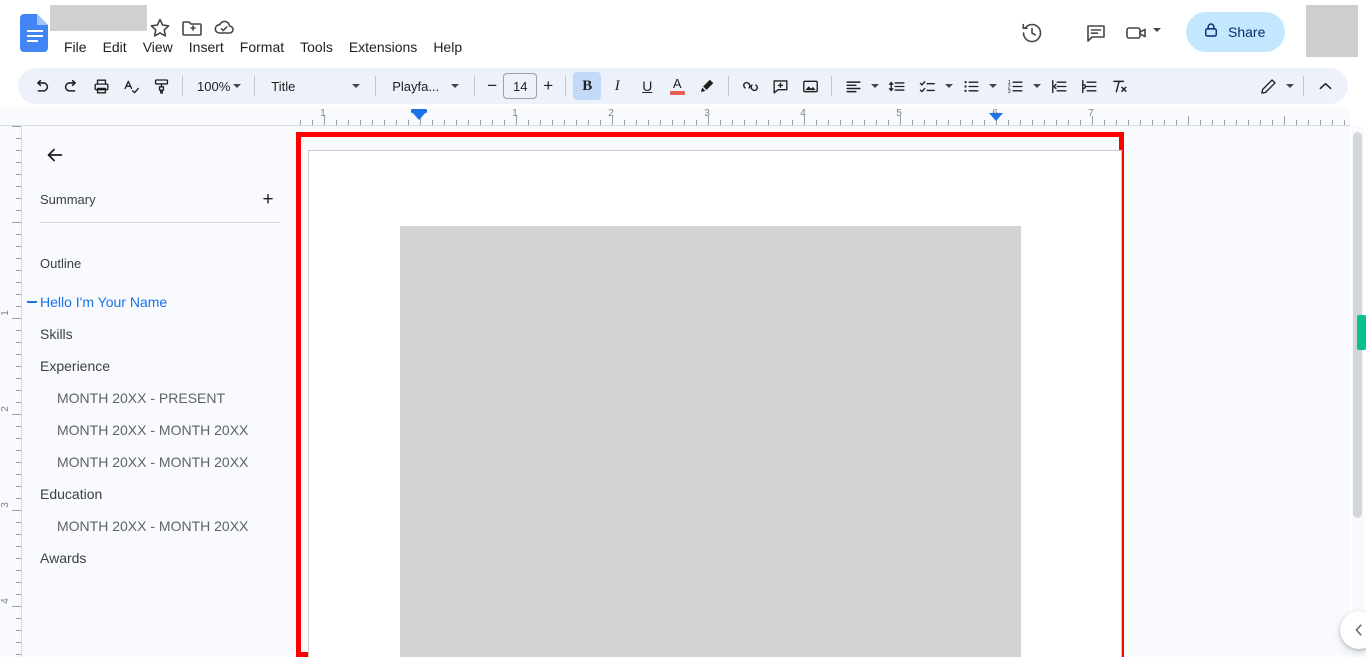 The image size is (1366, 657). What do you see at coordinates (971, 86) in the screenshot?
I see `bulleted-list-icon` at bounding box center [971, 86].